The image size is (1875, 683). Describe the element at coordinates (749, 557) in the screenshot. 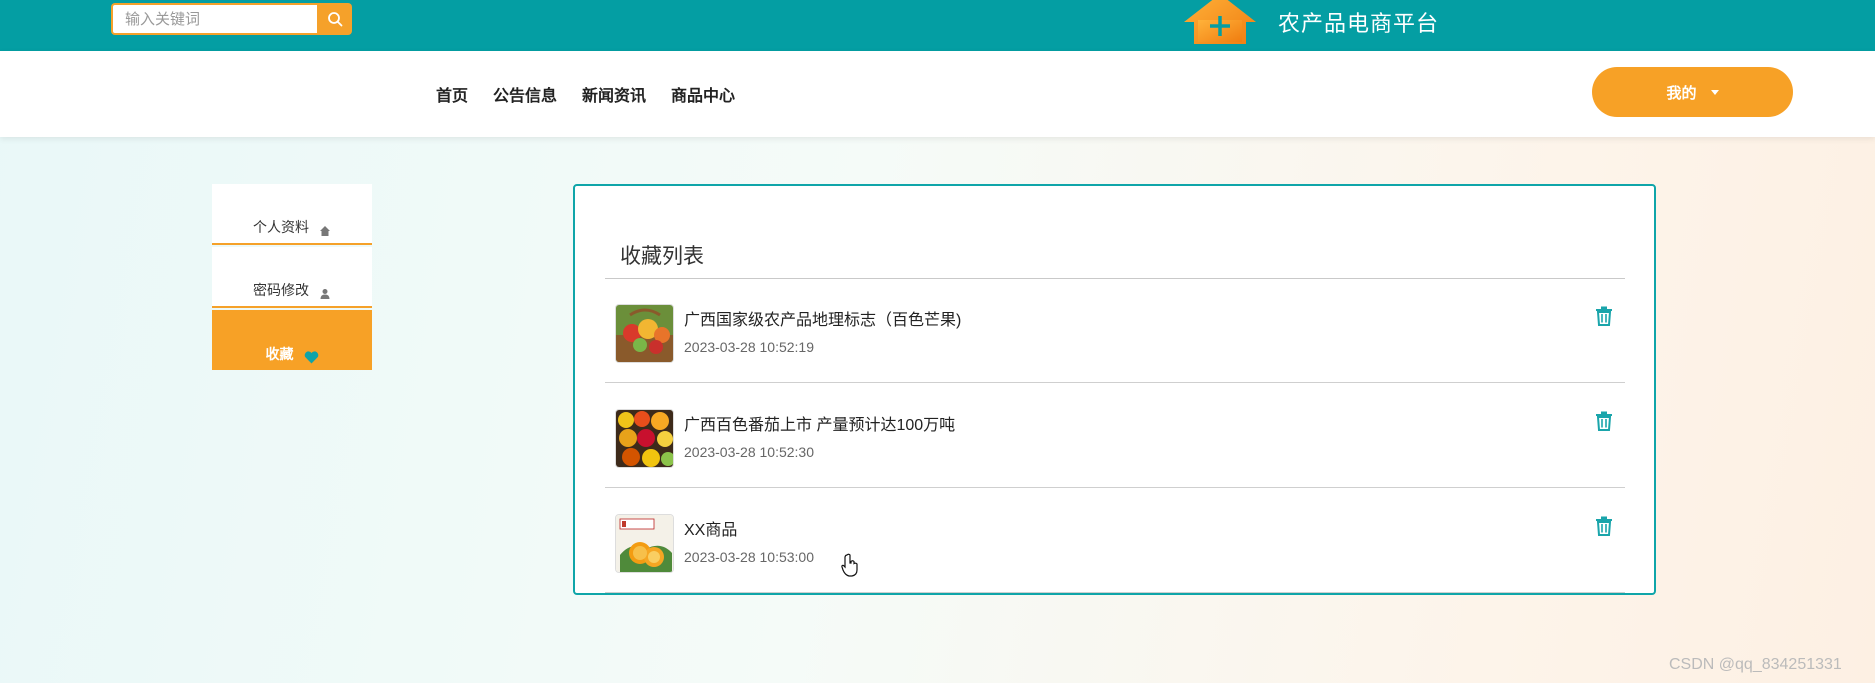

I see `item-time: 2023-03-28 10:53:00` at that location.